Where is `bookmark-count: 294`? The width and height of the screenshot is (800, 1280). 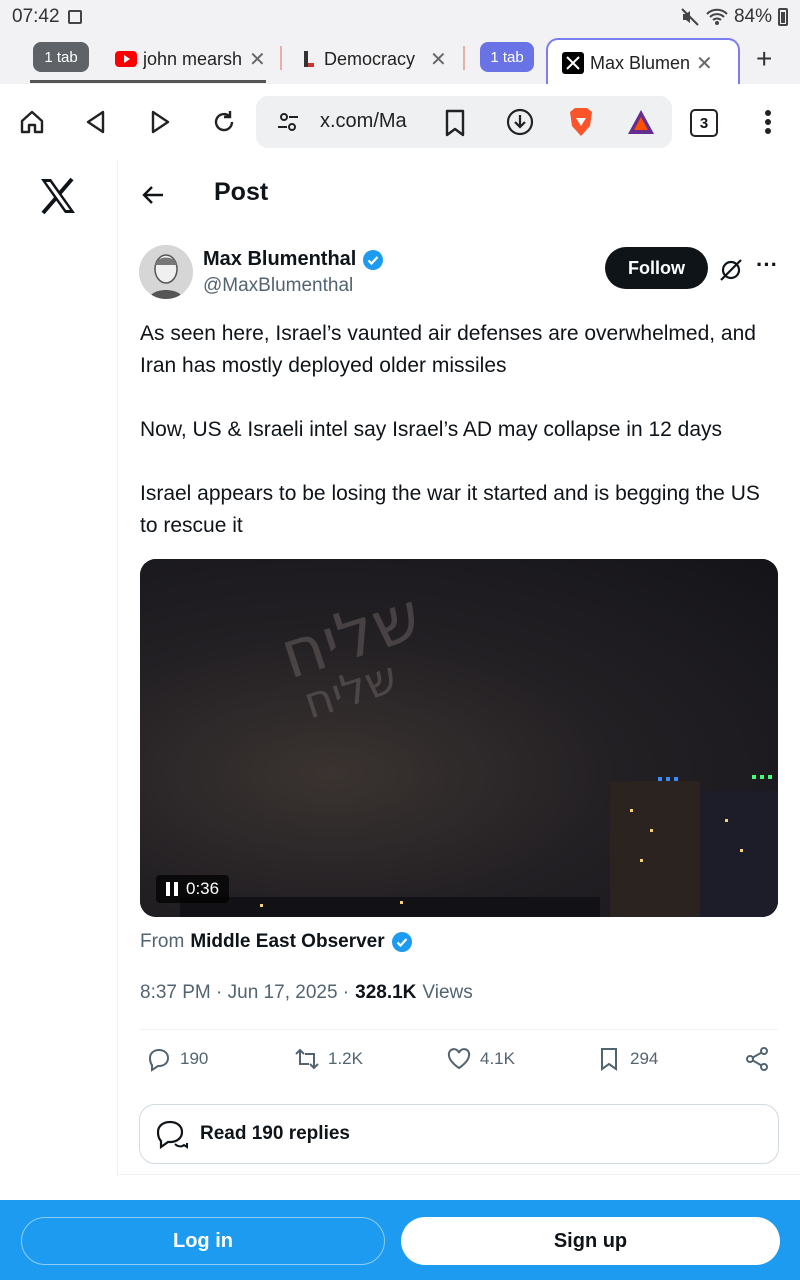
bookmark-count: 294 is located at coordinates (644, 1058).